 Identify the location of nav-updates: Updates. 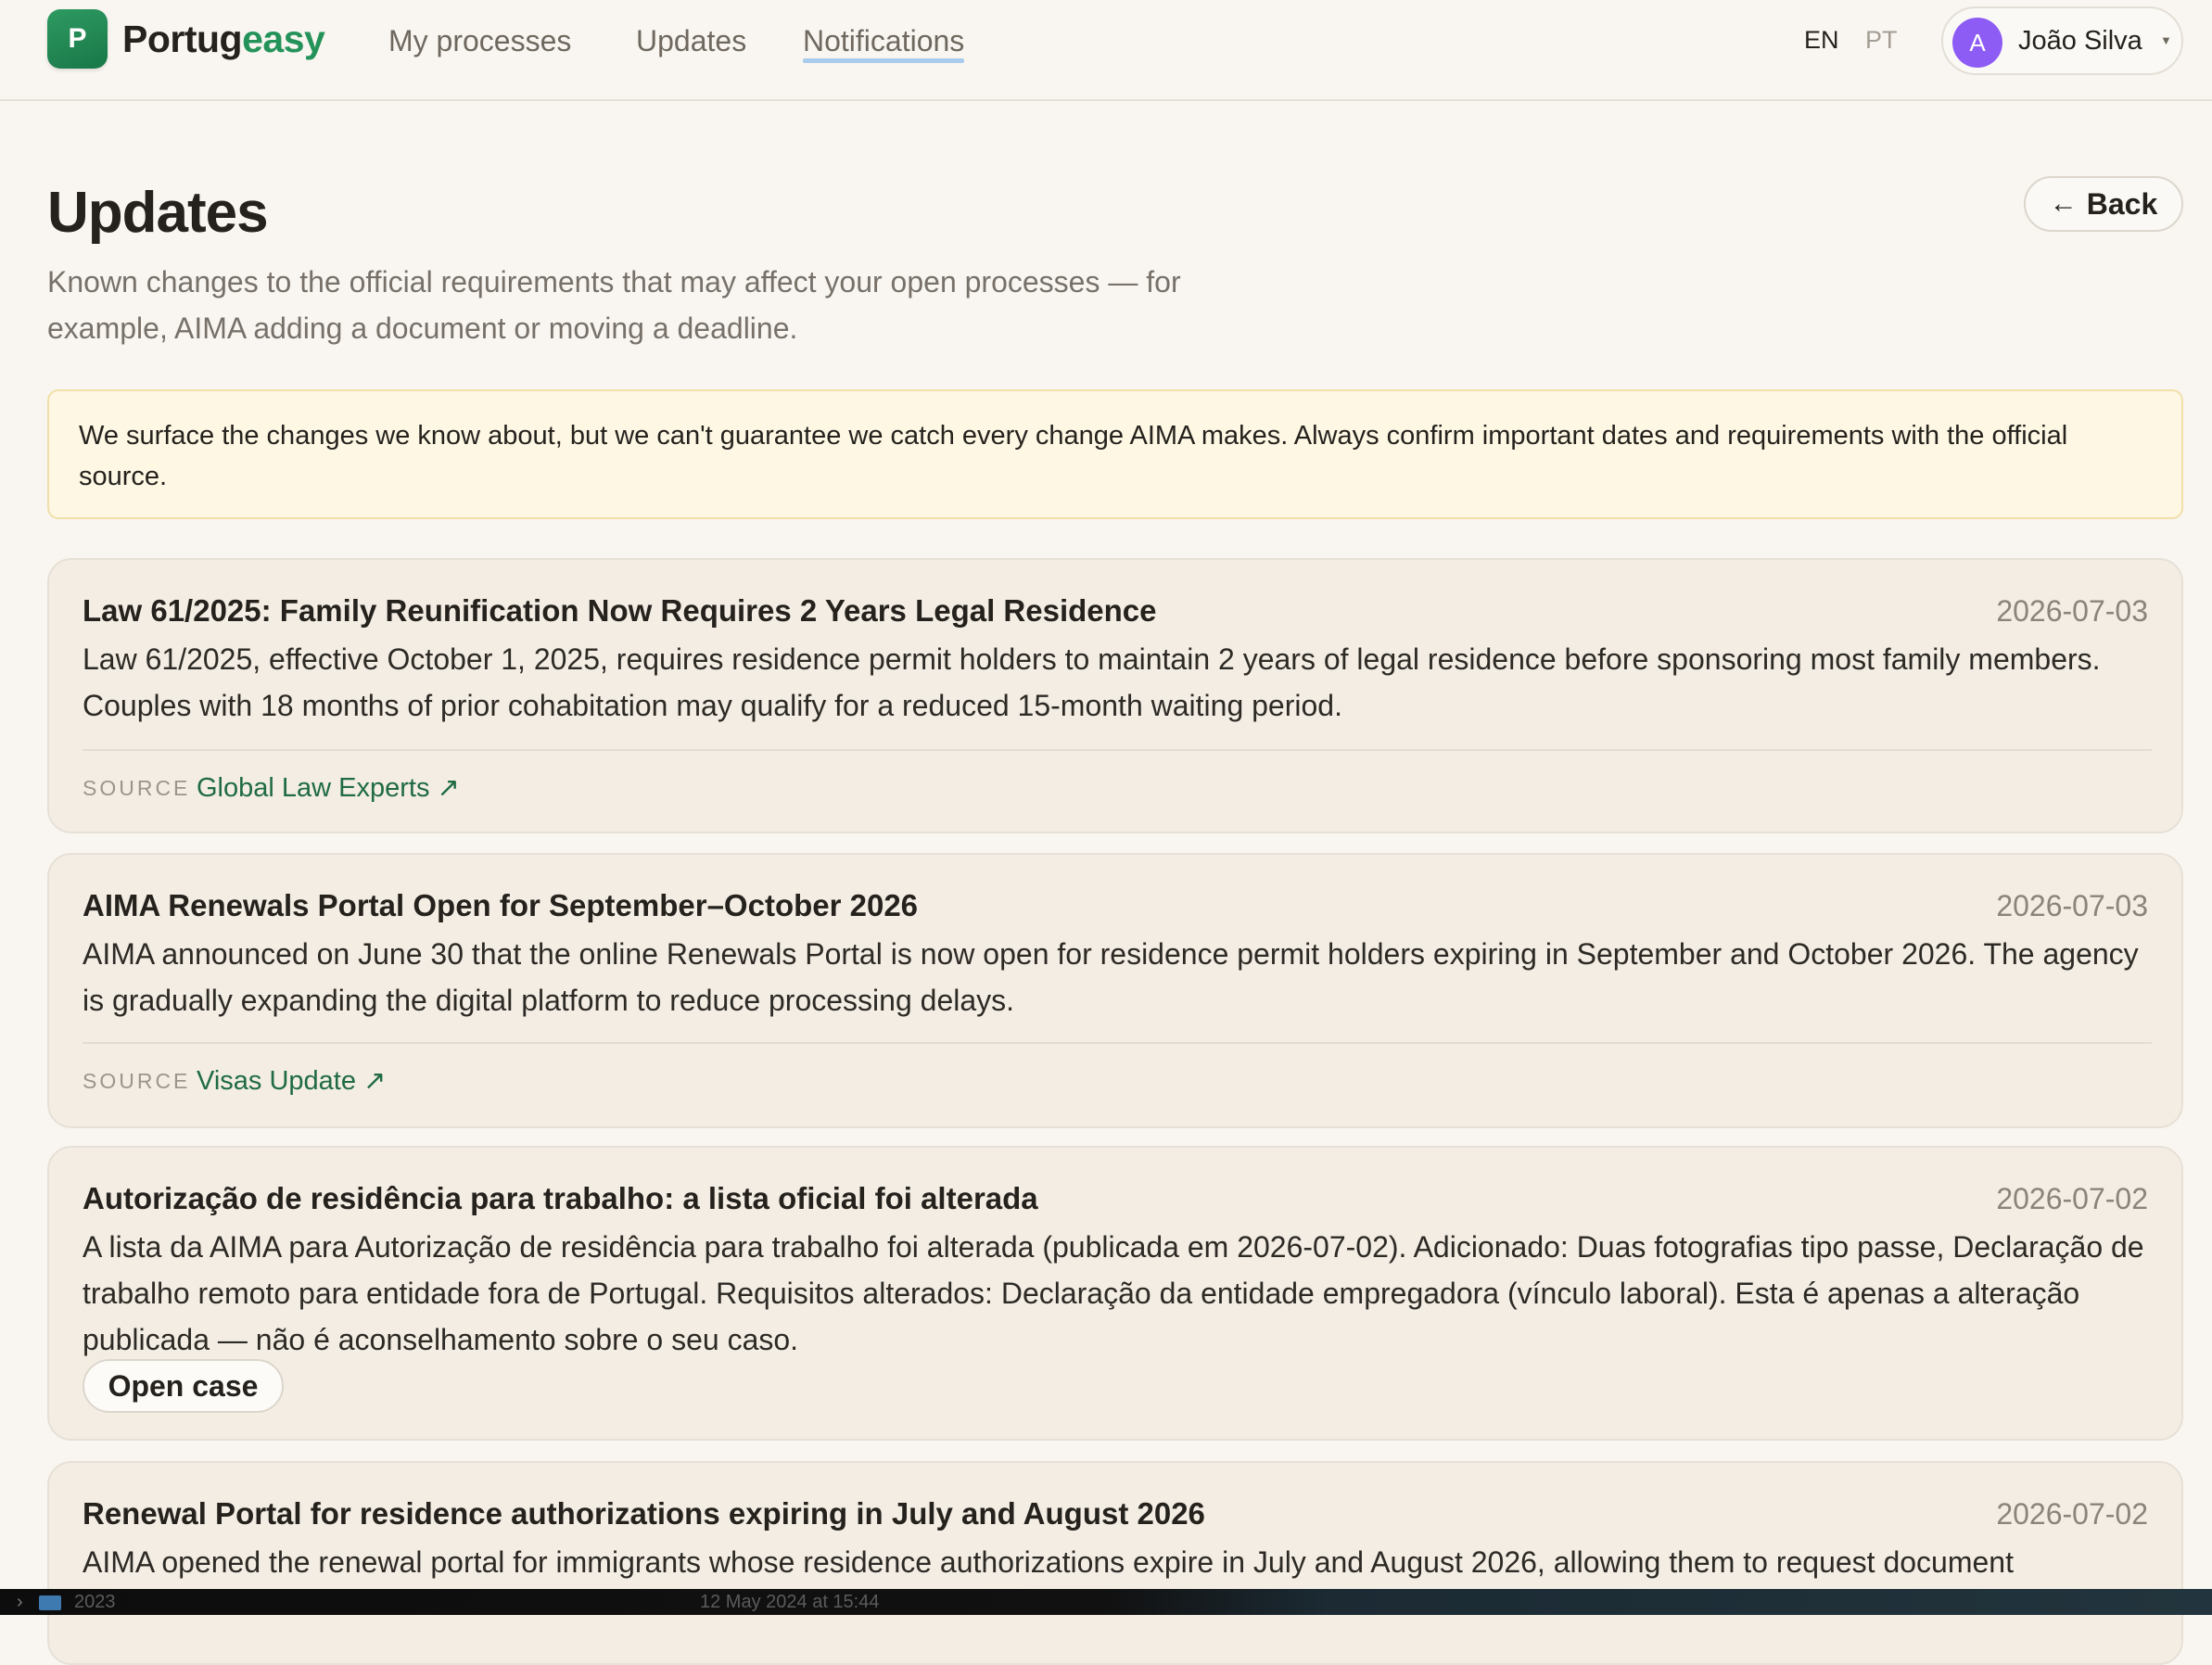
(691, 40).